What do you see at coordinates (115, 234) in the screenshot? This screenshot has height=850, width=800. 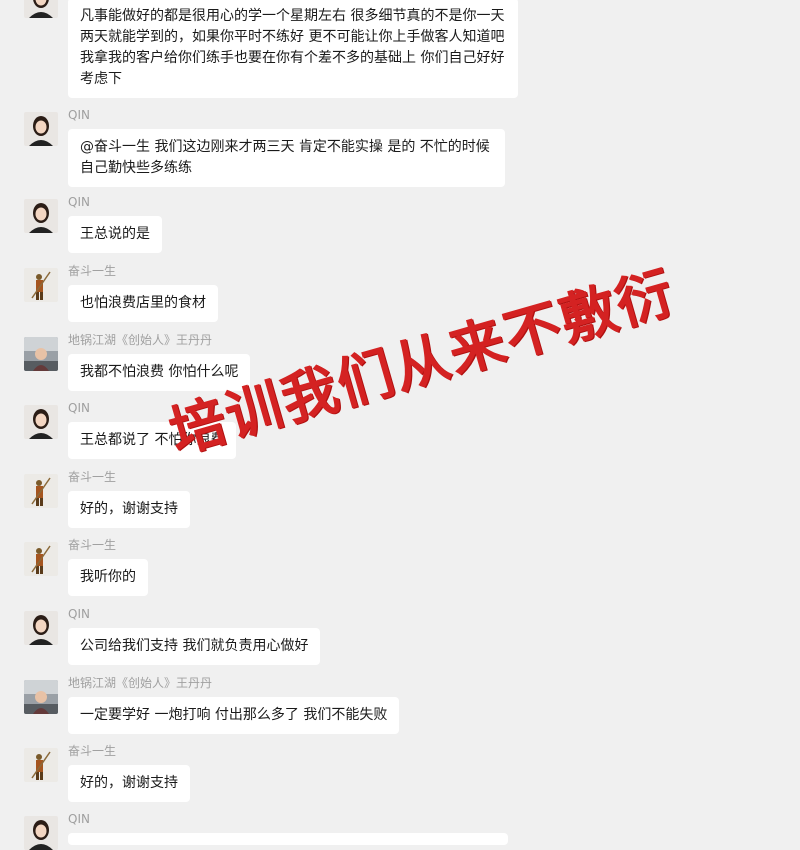 I see `message-bubble: 王总说的是` at bounding box center [115, 234].